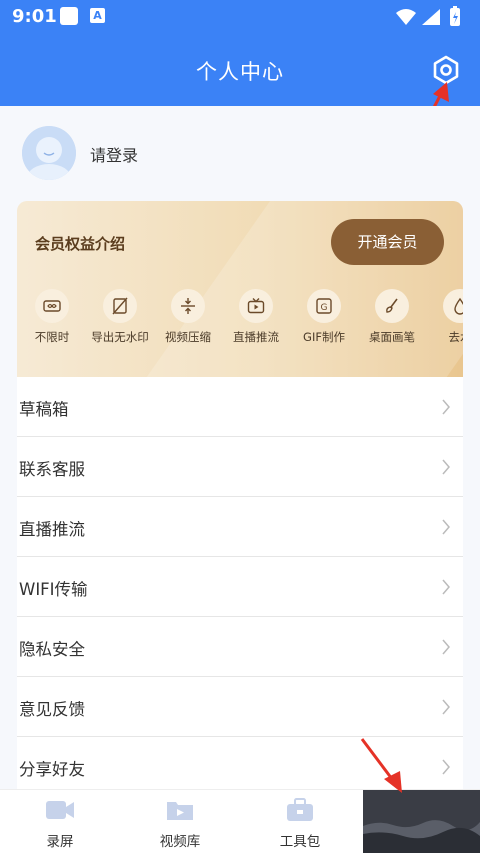  Describe the element at coordinates (324, 317) in the screenshot. I see `feature-gif-maker: G GIF制作` at that location.